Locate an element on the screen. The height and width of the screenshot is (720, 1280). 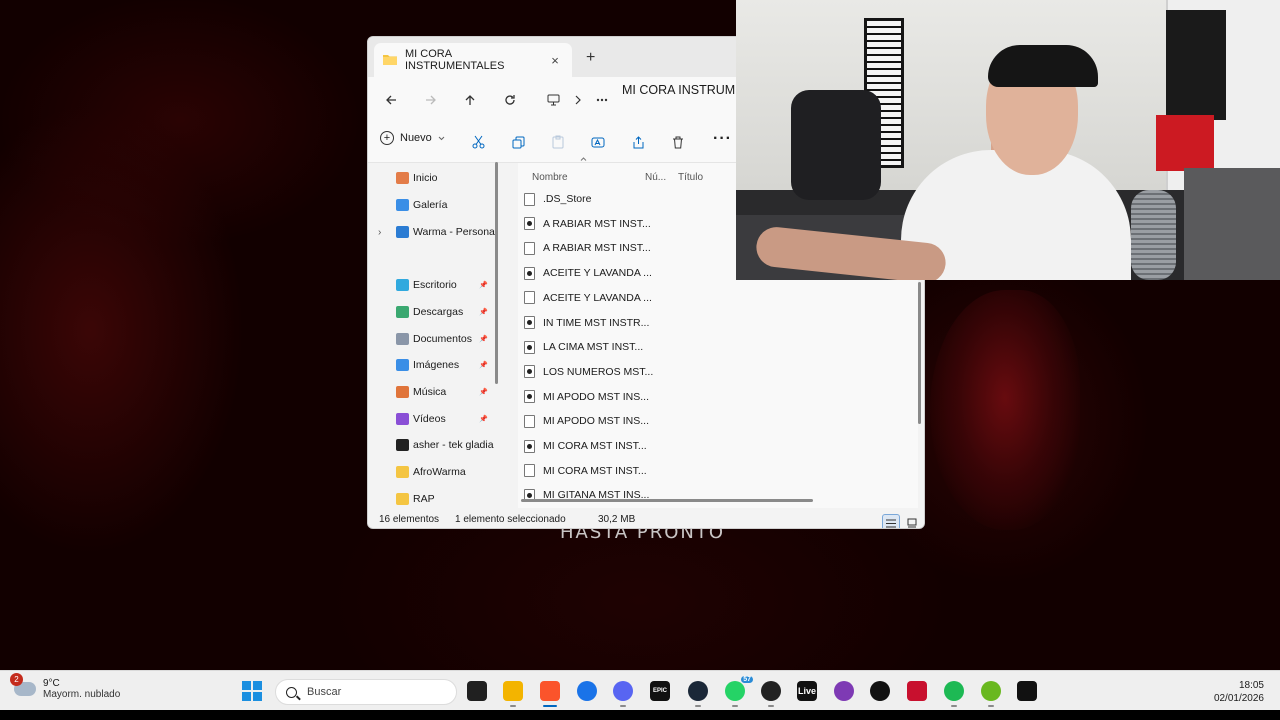
vertical-scrollbar is located at coordinates (919, 353).